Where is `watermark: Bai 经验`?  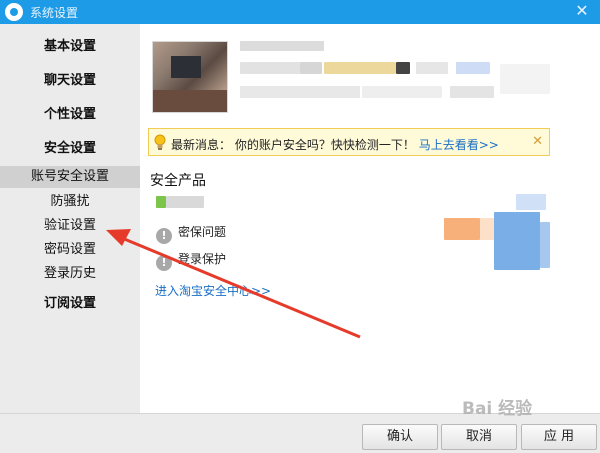
watermark: Bai 经验 is located at coordinates (497, 409).